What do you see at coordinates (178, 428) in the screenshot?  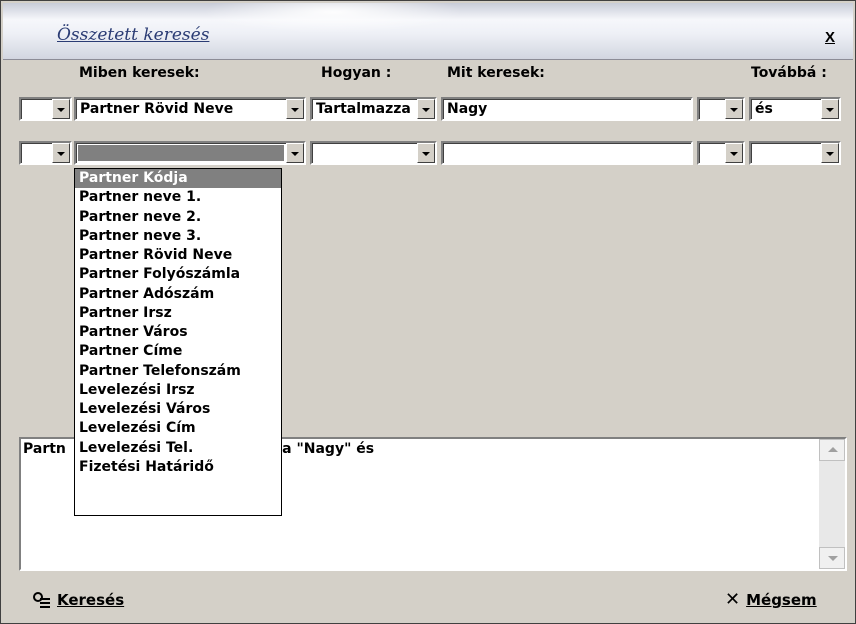 I see `dropdown-option: Levelezési Cím` at bounding box center [178, 428].